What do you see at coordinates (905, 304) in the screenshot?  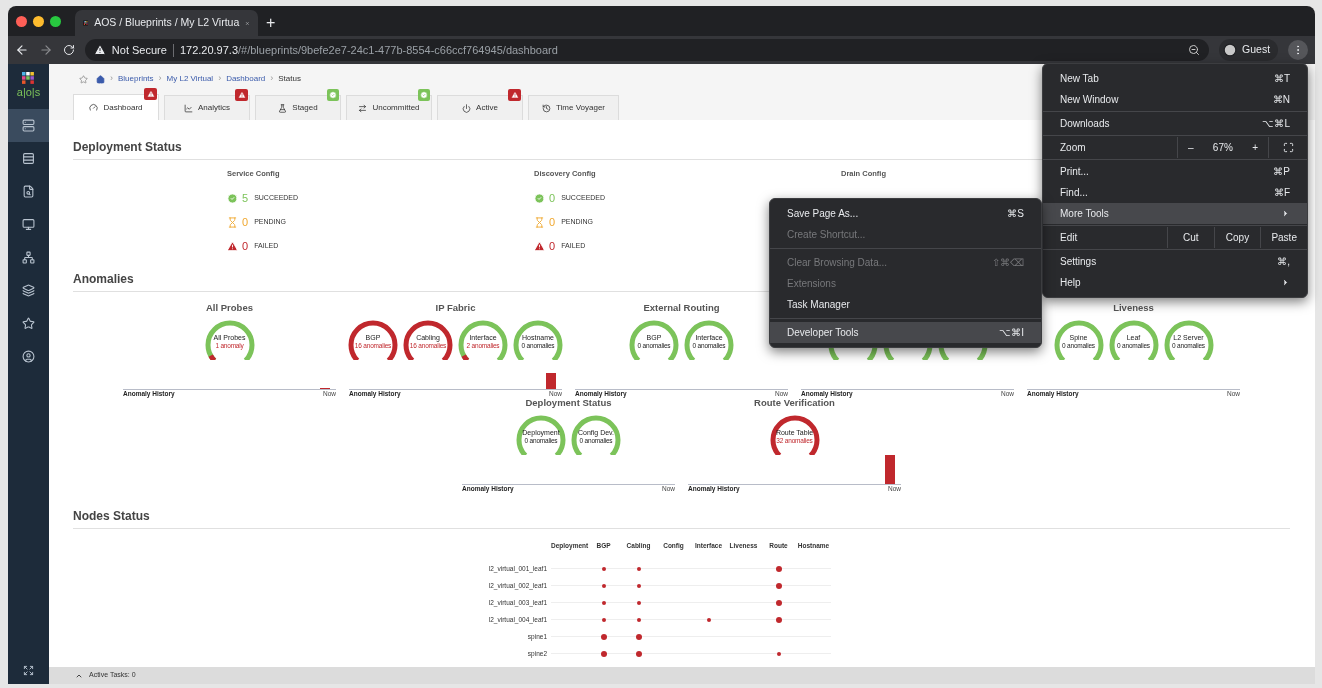 I see `menu-item: Task Manager` at bounding box center [905, 304].